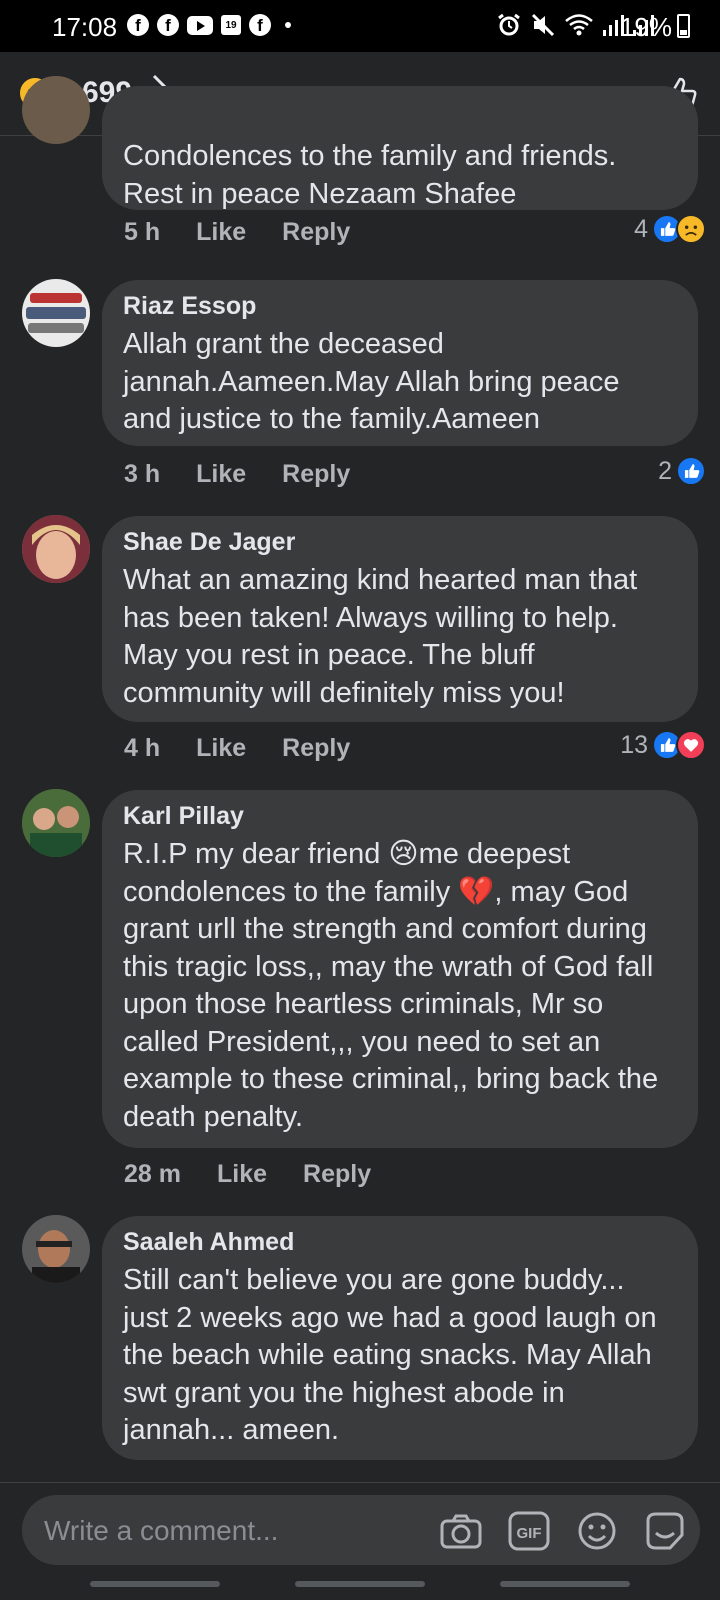 This screenshot has height=1600, width=720. Describe the element at coordinates (563, 1531) in the screenshot. I see `composer-actions: GIF` at that location.